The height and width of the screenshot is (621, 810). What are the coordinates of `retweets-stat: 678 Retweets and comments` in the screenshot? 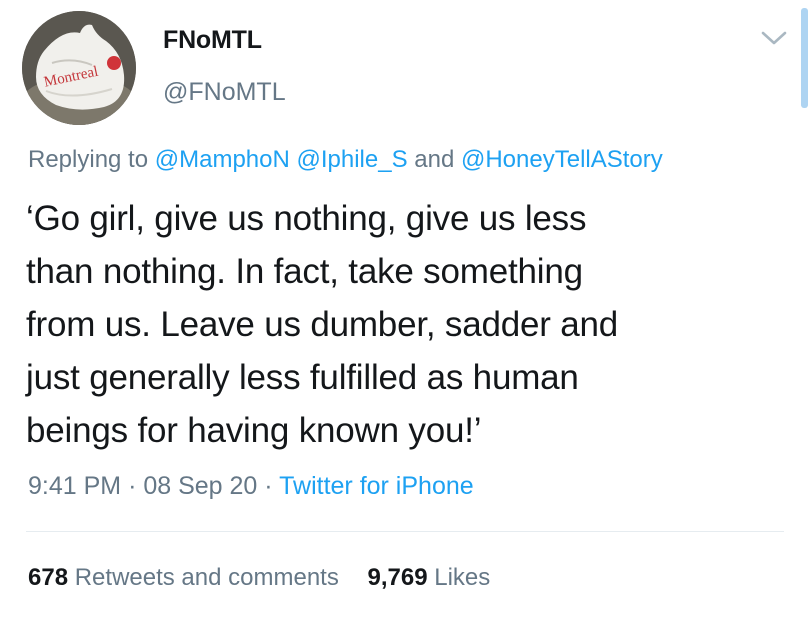 It's located at (183, 578).